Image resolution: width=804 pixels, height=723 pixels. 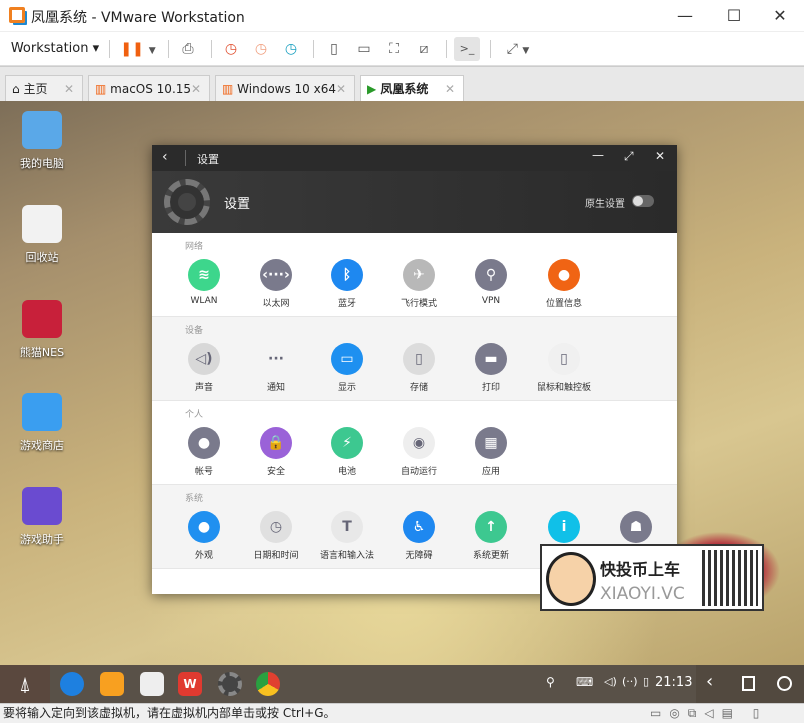 What do you see at coordinates (364, 49) in the screenshot?
I see `thumbnail-view-icon: ▭` at bounding box center [364, 49].